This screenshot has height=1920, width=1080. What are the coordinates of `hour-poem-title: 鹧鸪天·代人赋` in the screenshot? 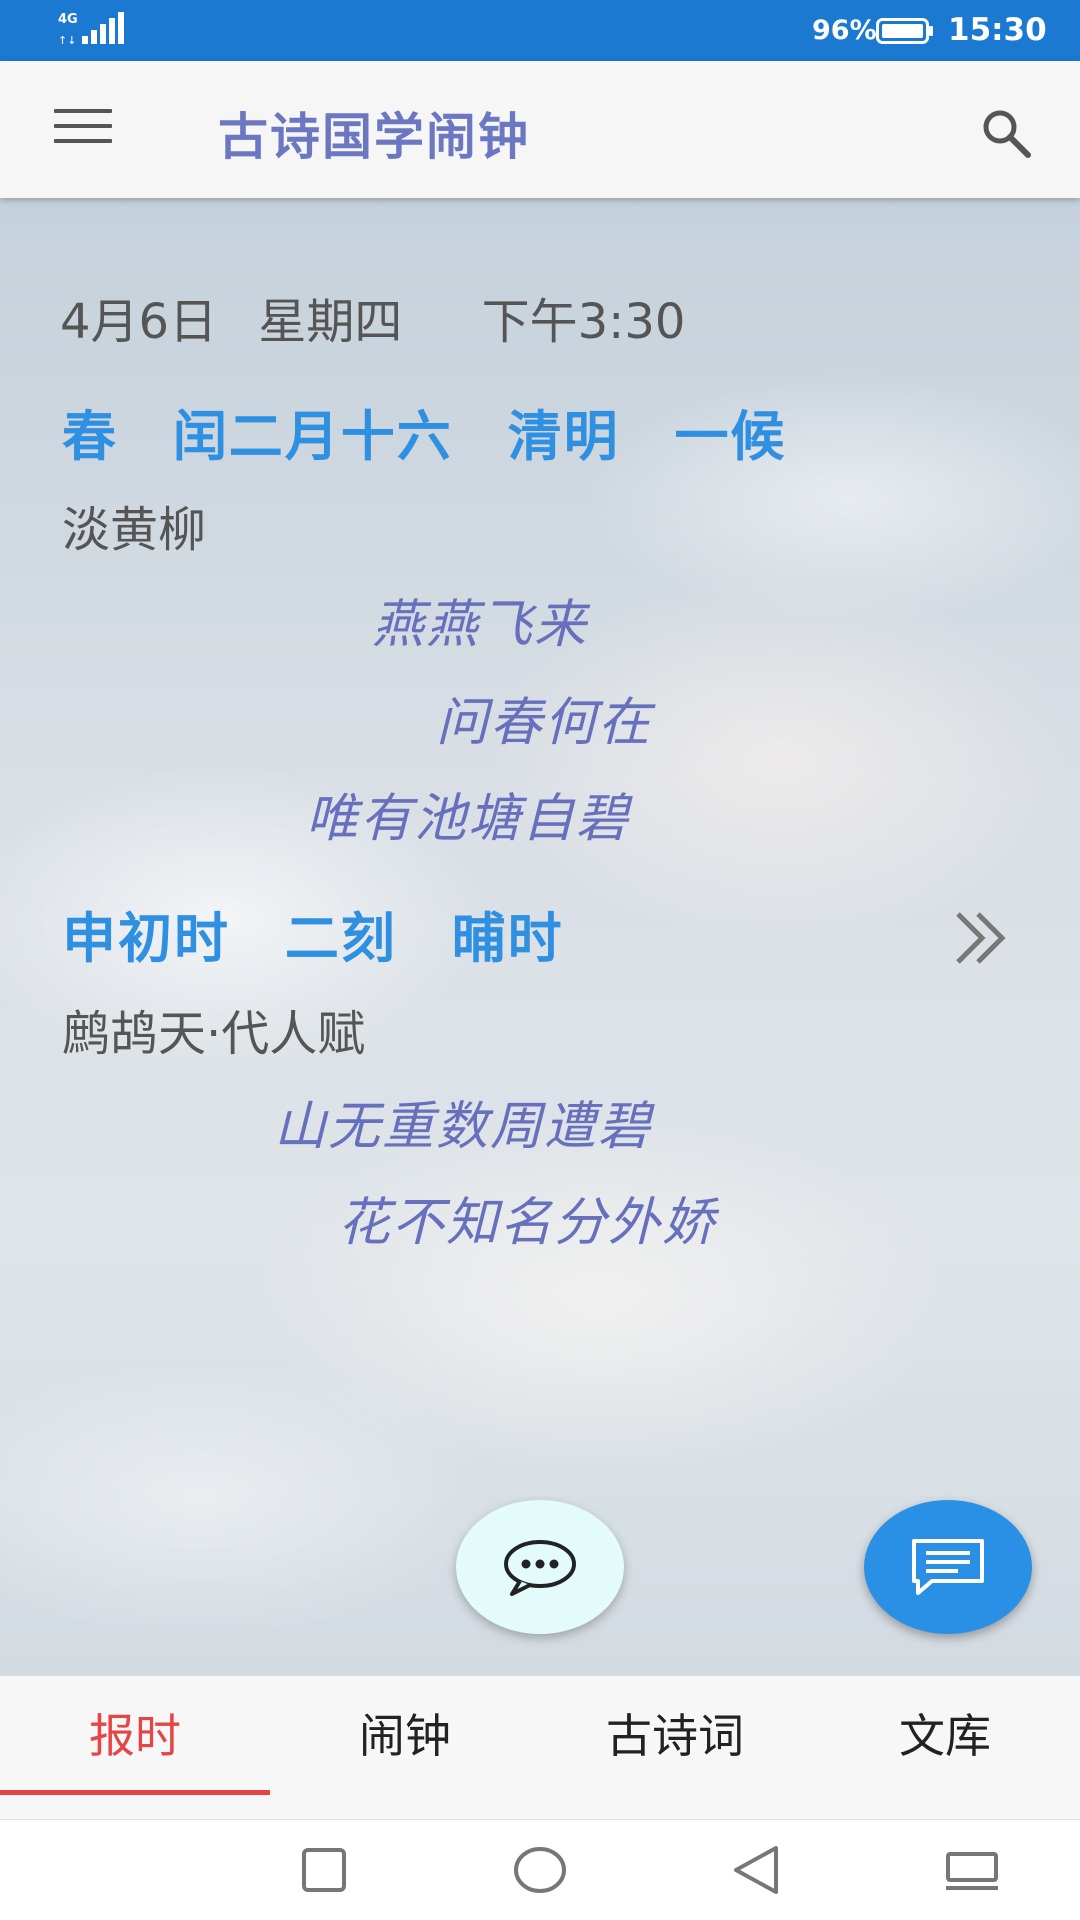 It's located at (214, 1034).